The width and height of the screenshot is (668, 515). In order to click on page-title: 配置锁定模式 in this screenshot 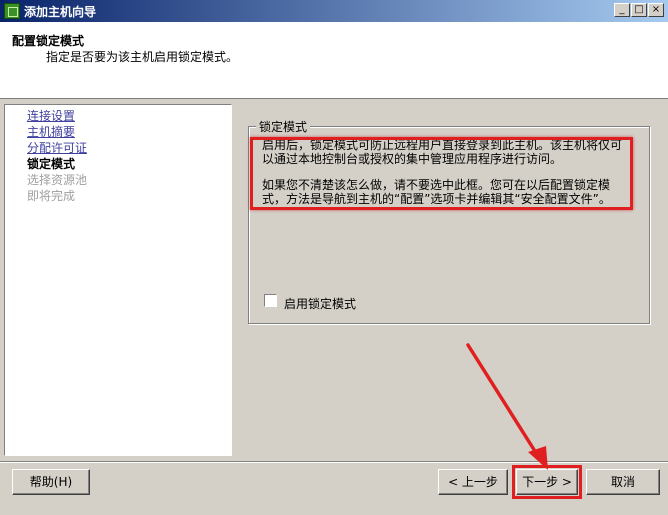, I will do `click(48, 41)`.